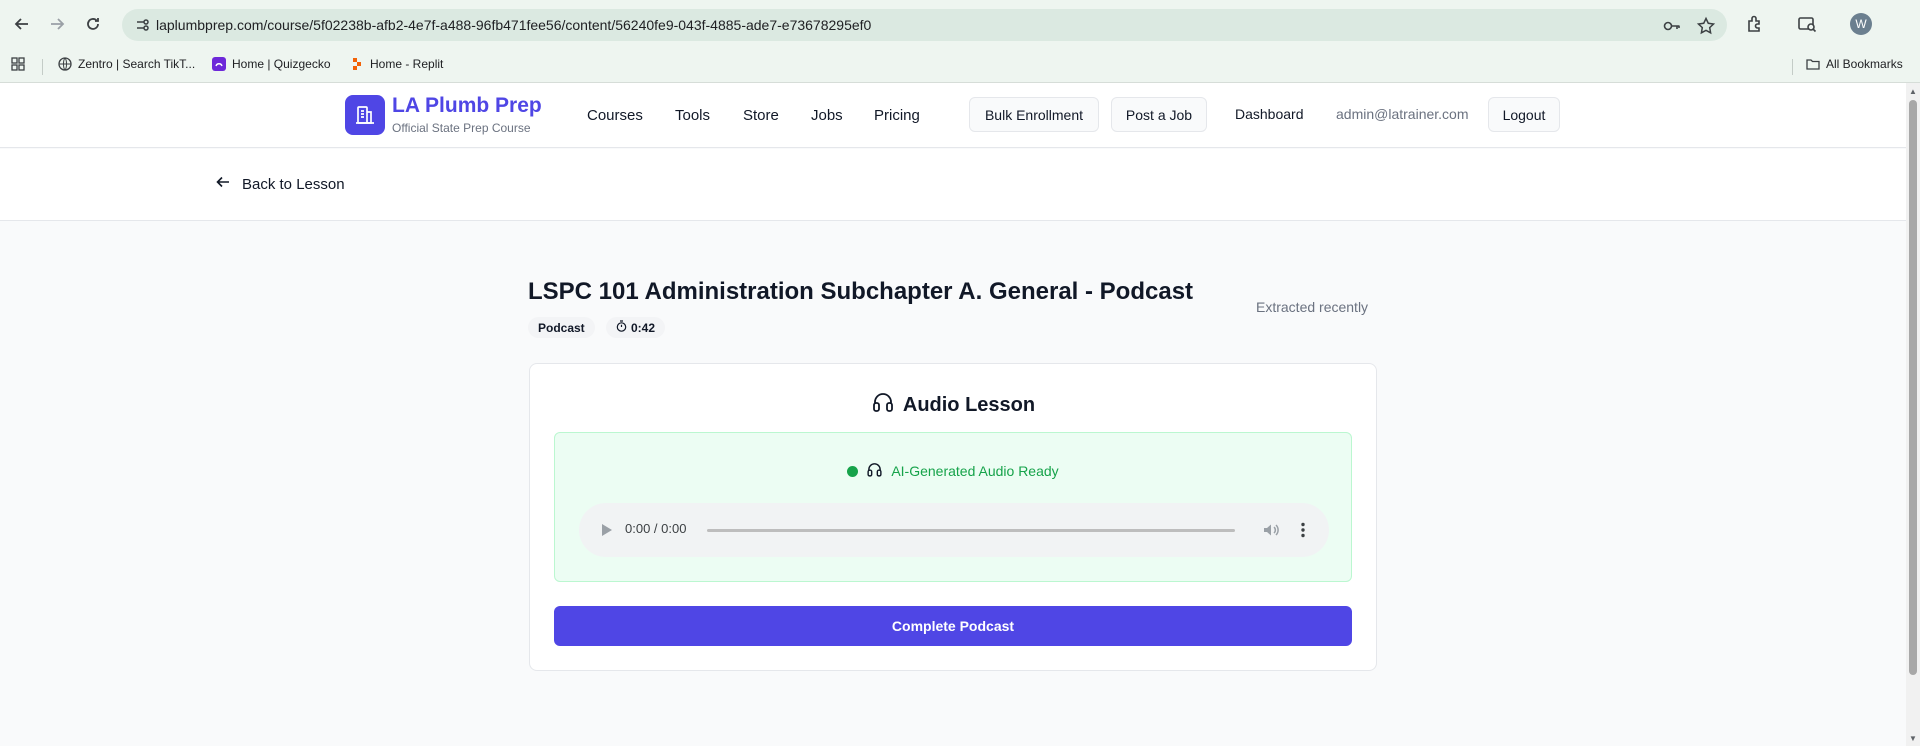 This screenshot has width=1920, height=746. What do you see at coordinates (1159, 114) in the screenshot?
I see `post-job-button: Post a Job` at bounding box center [1159, 114].